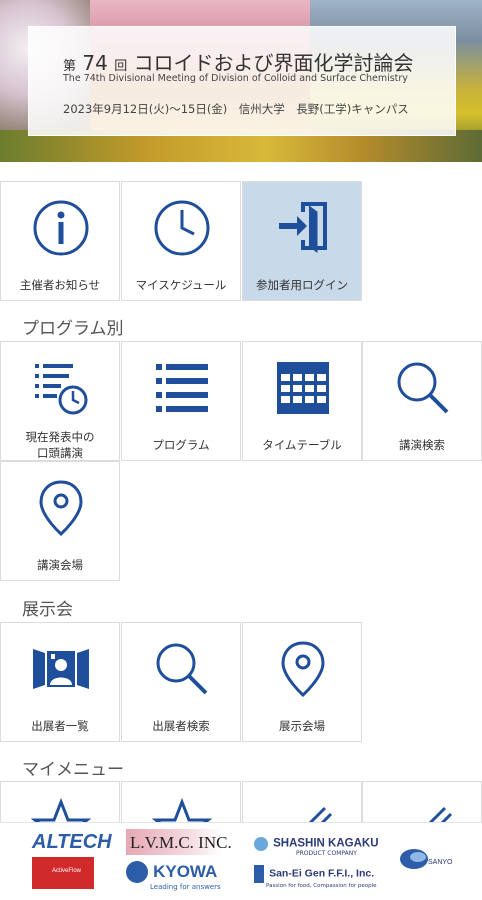  What do you see at coordinates (303, 388) in the screenshot?
I see `calendar-icon` at bounding box center [303, 388].